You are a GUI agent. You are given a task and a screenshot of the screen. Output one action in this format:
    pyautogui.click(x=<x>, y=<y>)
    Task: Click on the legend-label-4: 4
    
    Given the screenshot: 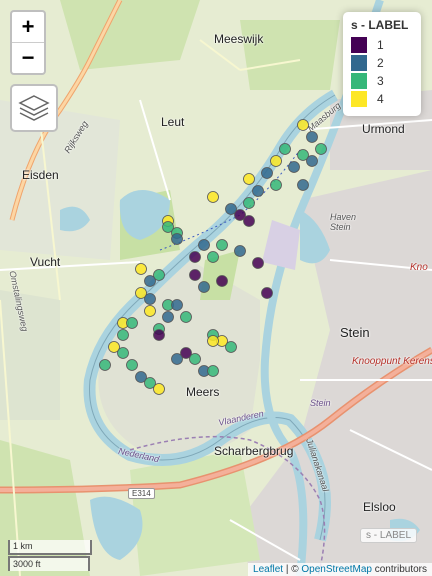 What is the action you would take?
    pyautogui.click(x=380, y=99)
    